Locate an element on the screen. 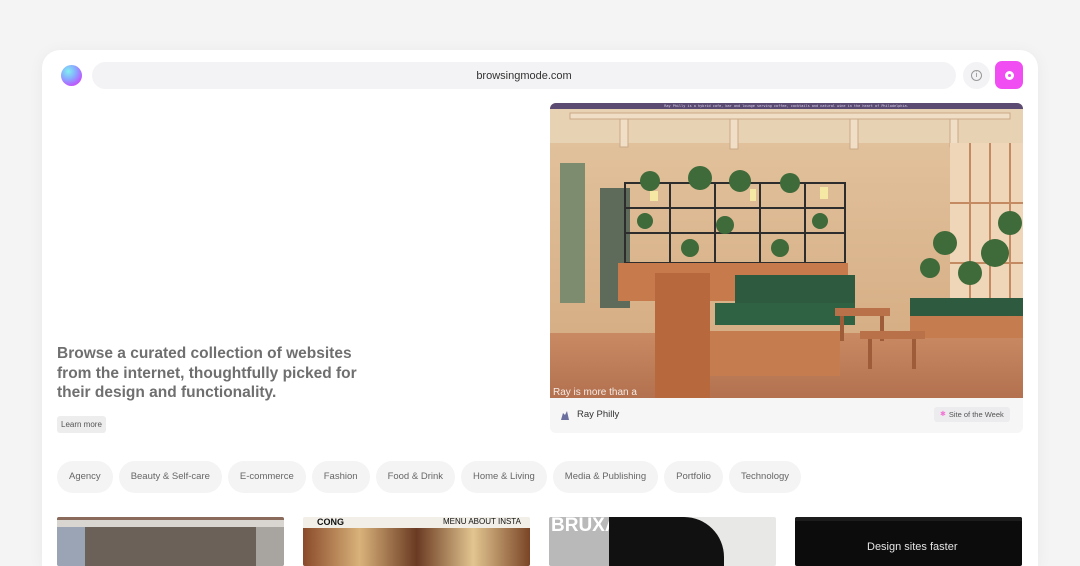  site-of-the-week-badge: ✱ Site of the Week is located at coordinates (972, 414).